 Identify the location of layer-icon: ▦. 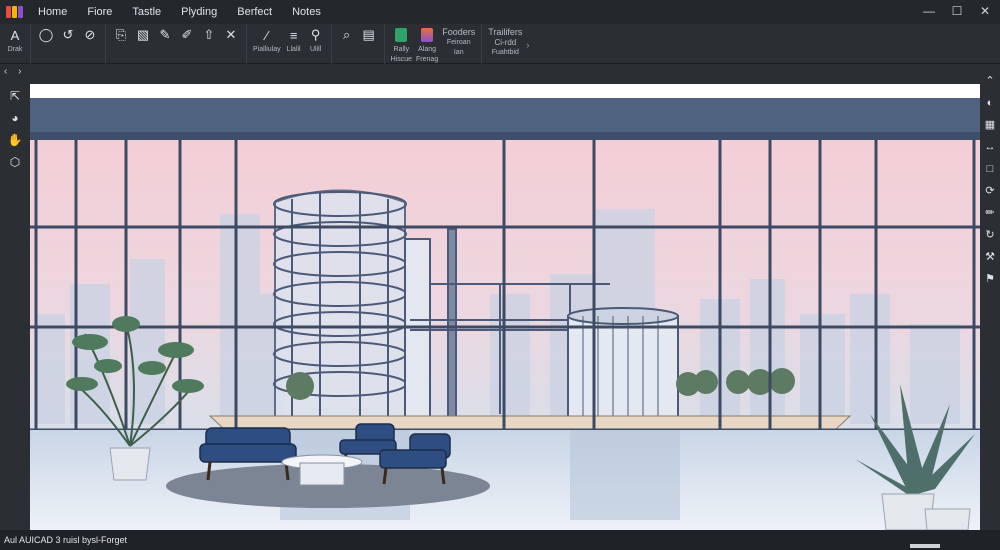
(990, 125).